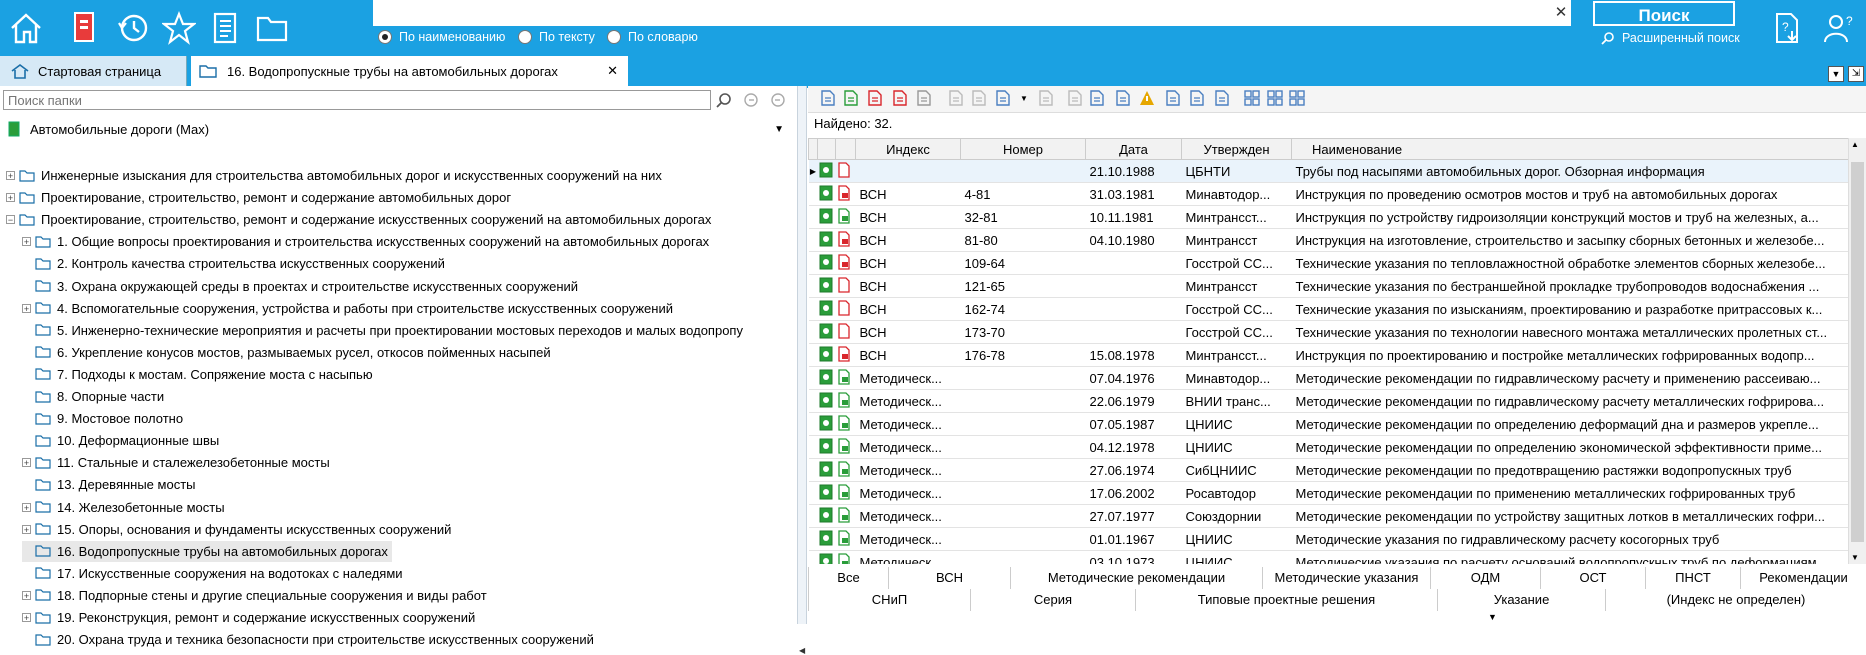 This screenshot has width=1866, height=655. Describe the element at coordinates (1735, 600) in the screenshot. I see `category-tab: (Индекс не определен)` at that location.